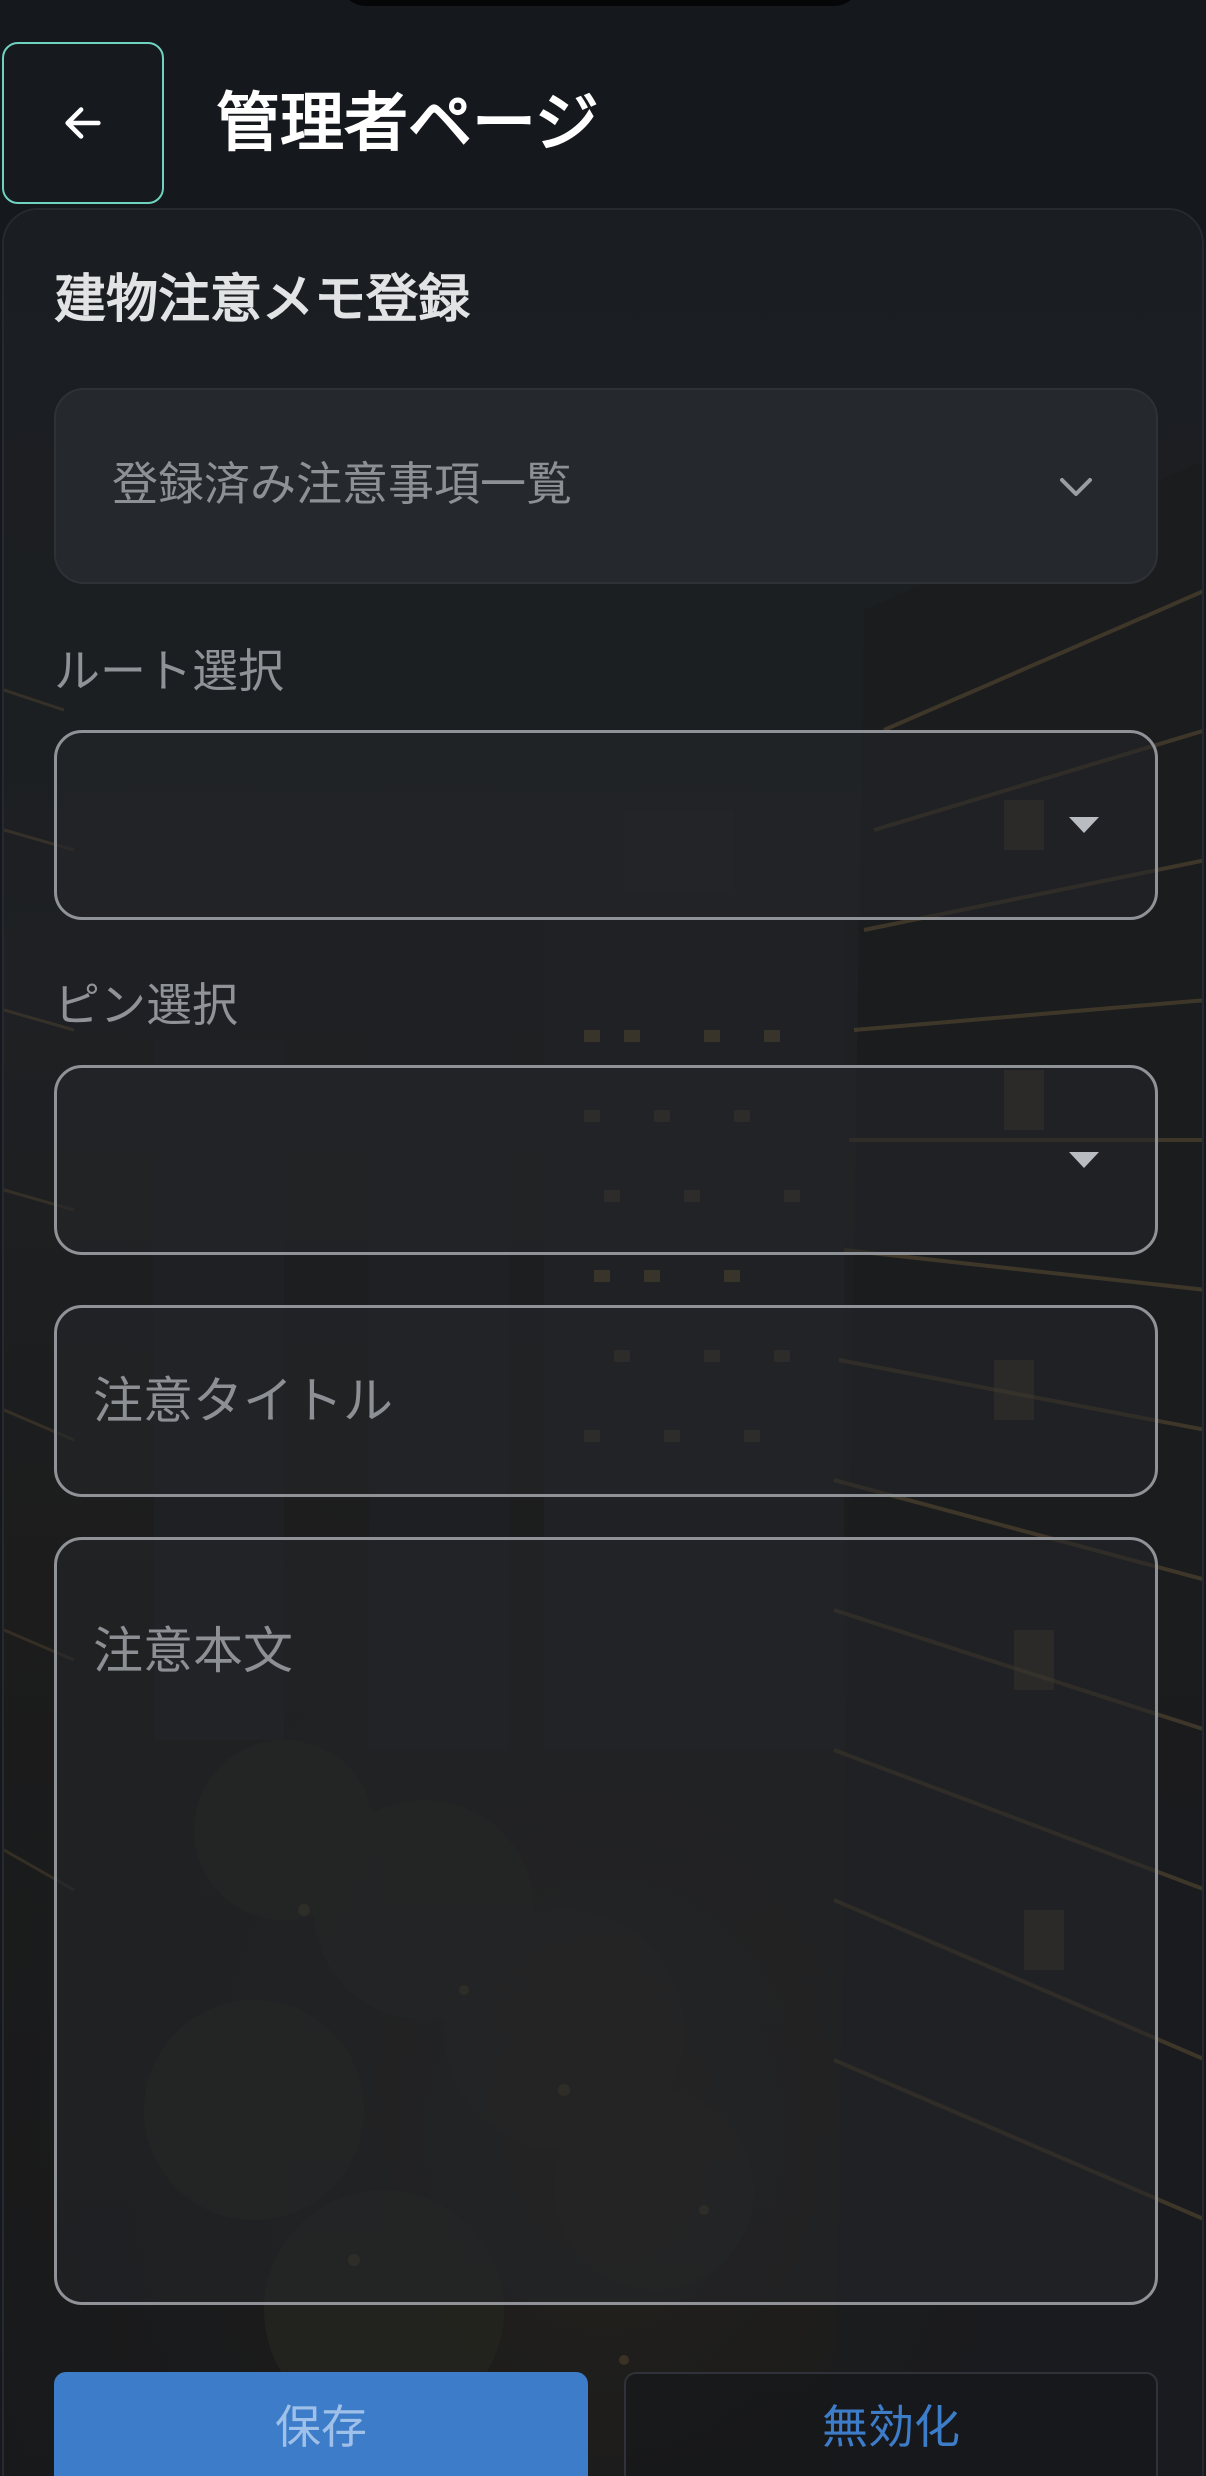 The width and height of the screenshot is (1206, 2476). Describe the element at coordinates (606, 1401) in the screenshot. I see `note-title-input: 注意タイトル` at that location.